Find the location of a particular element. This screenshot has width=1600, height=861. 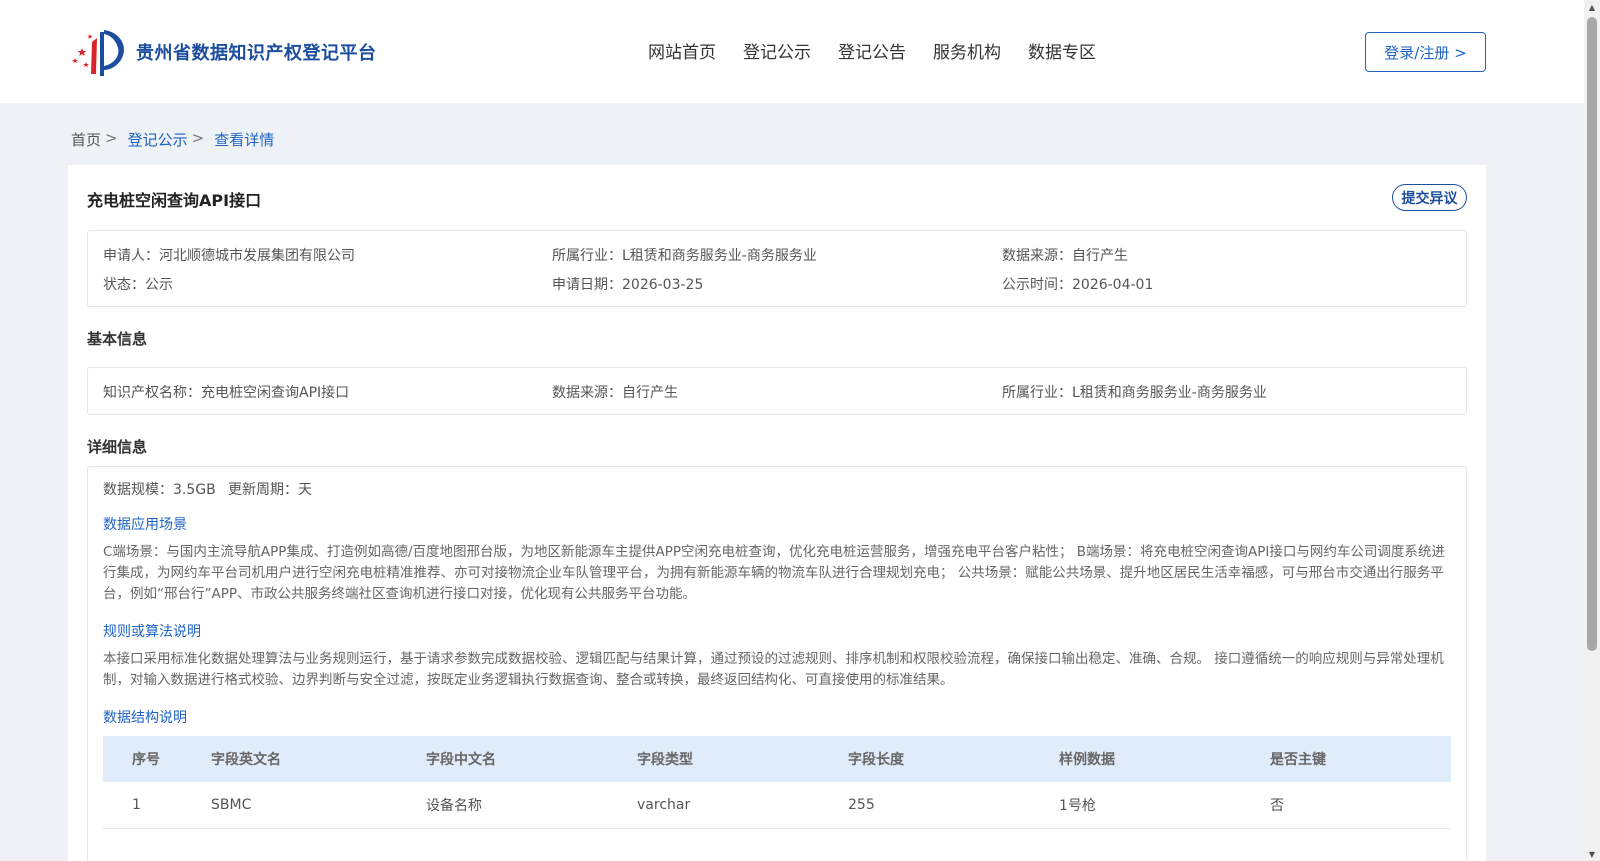

breadcrumb: 首页 > 登记公示 > 查看详情 is located at coordinates (172, 139).